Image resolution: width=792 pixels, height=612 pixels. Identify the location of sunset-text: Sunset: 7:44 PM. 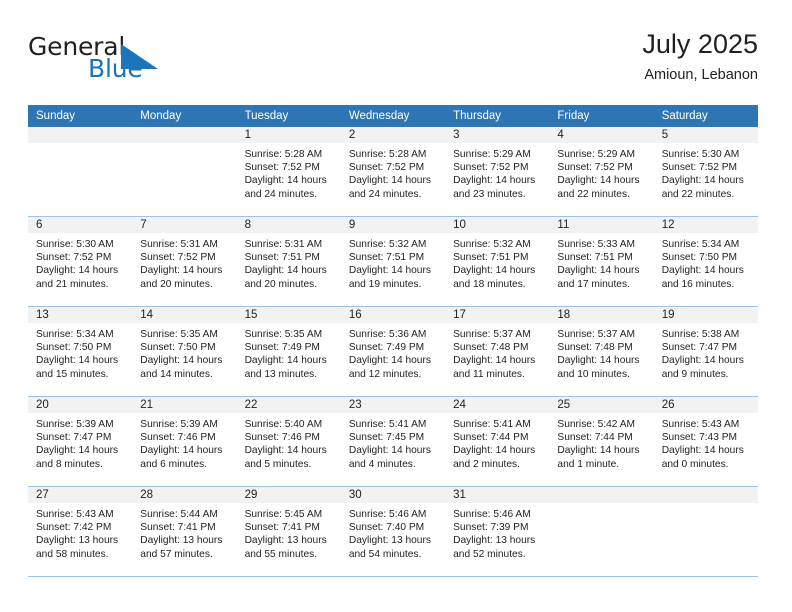
(491, 438).